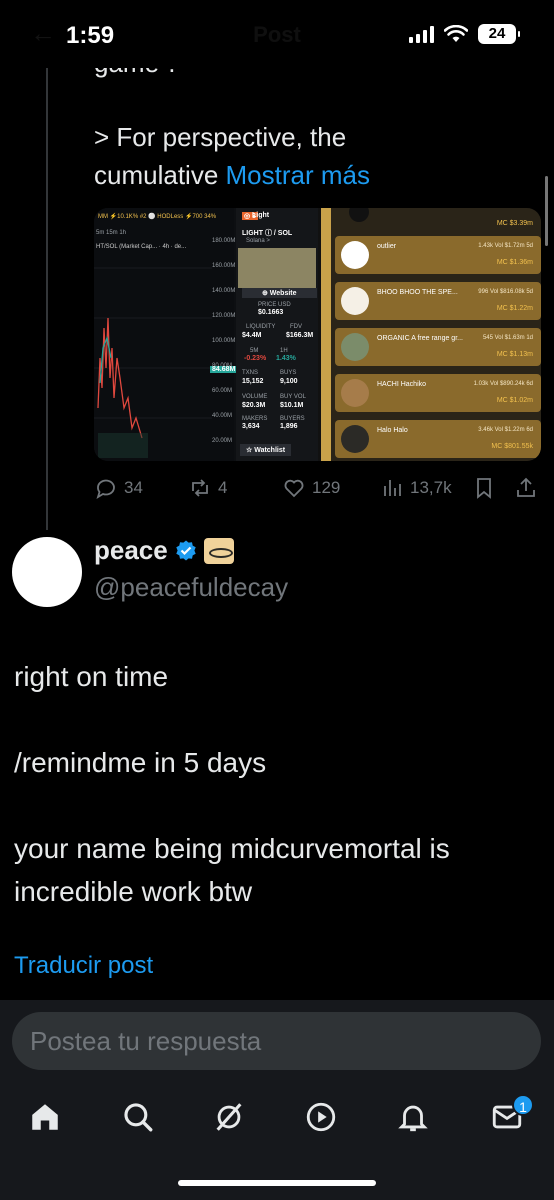 The image size is (554, 1200). What do you see at coordinates (402, 384) in the screenshot?
I see `coin-name: HACHI Hachiko` at bounding box center [402, 384].